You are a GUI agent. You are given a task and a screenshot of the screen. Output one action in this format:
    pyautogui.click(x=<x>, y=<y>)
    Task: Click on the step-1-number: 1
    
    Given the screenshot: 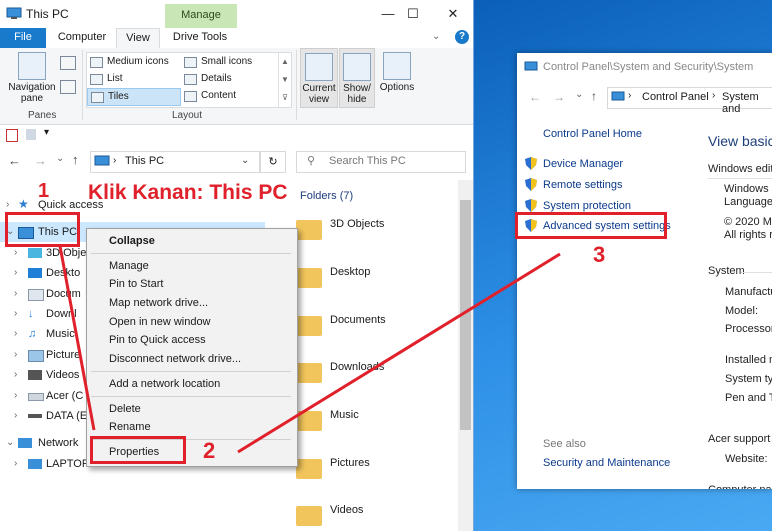 What is the action you would take?
    pyautogui.click(x=44, y=191)
    